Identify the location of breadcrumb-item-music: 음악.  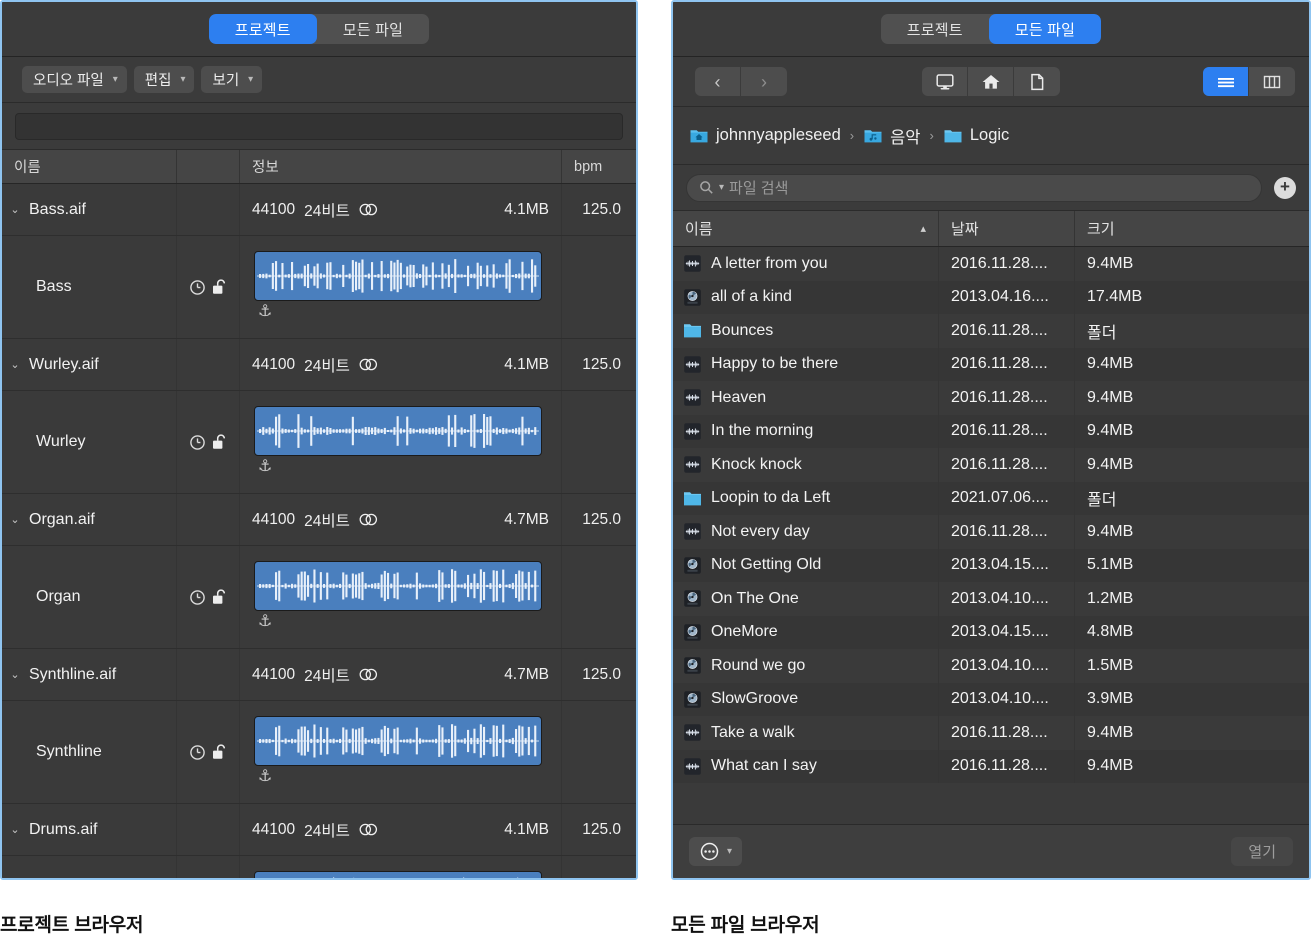
(892, 136).